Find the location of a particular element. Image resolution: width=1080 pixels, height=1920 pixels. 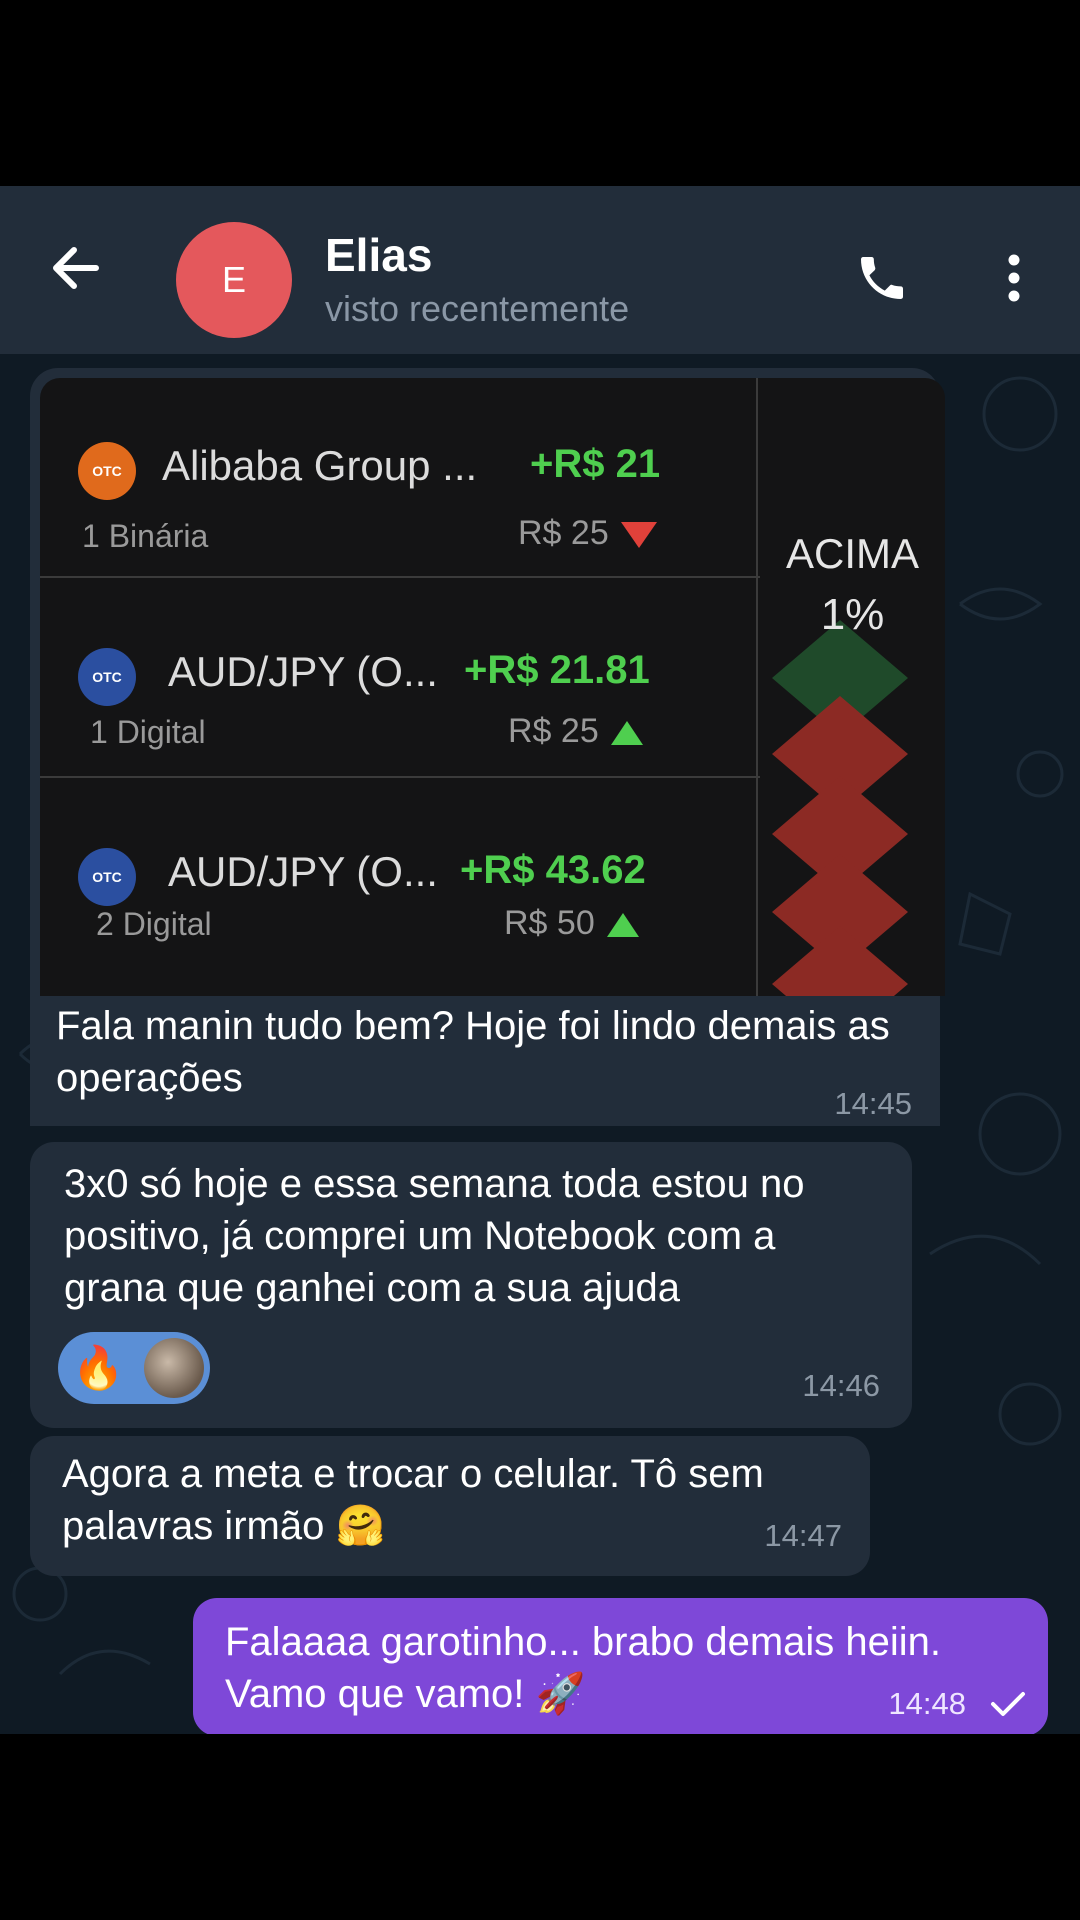

asset-profit: +R$ 43.62 is located at coordinates (553, 870).